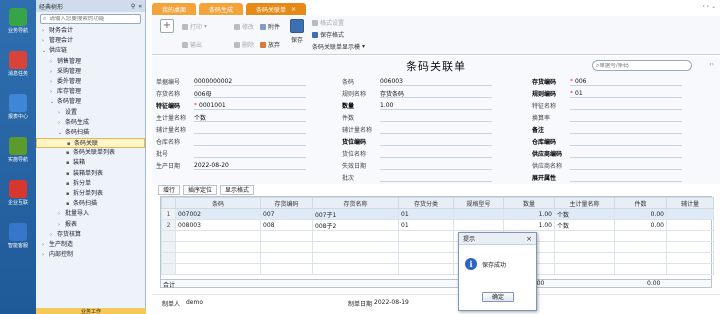 The height and width of the screenshot is (314, 720). Describe the element at coordinates (708, 6) in the screenshot. I see `chevron-right-icon: ›` at that location.